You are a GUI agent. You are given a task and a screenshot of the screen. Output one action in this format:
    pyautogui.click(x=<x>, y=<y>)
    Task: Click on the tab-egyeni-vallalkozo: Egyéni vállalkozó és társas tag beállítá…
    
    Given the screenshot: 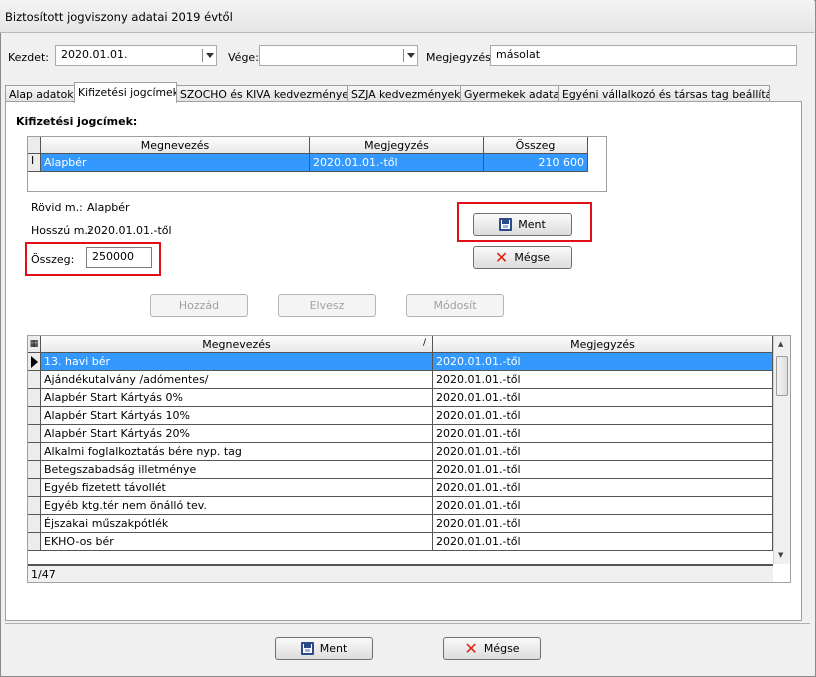 What is the action you would take?
    pyautogui.click(x=664, y=93)
    